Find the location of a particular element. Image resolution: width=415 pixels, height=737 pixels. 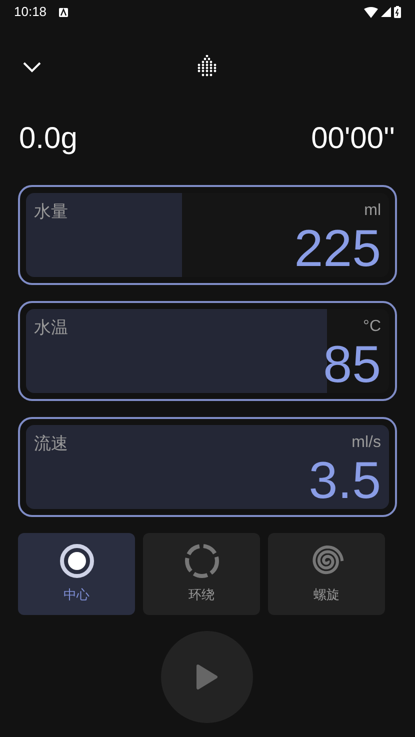

wifi-icon is located at coordinates (371, 12).